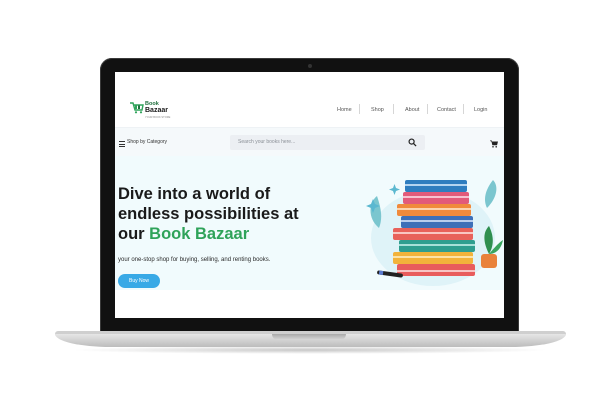  I want to click on nav-login: Login, so click(480, 110).